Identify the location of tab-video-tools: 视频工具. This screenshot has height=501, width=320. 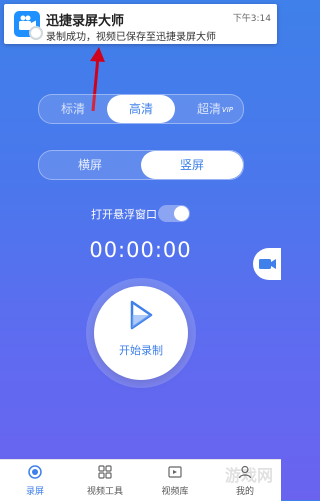
(105, 480).